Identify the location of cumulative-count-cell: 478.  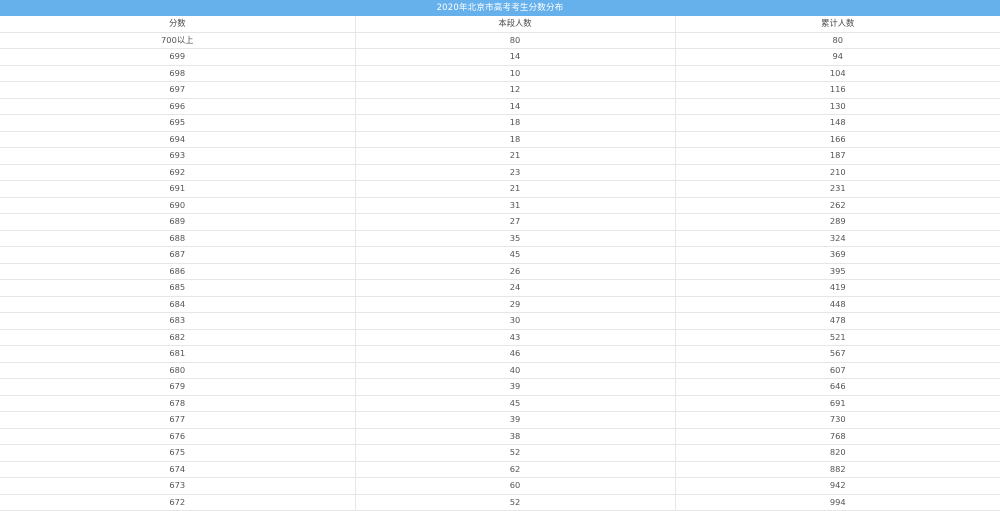
(837, 321).